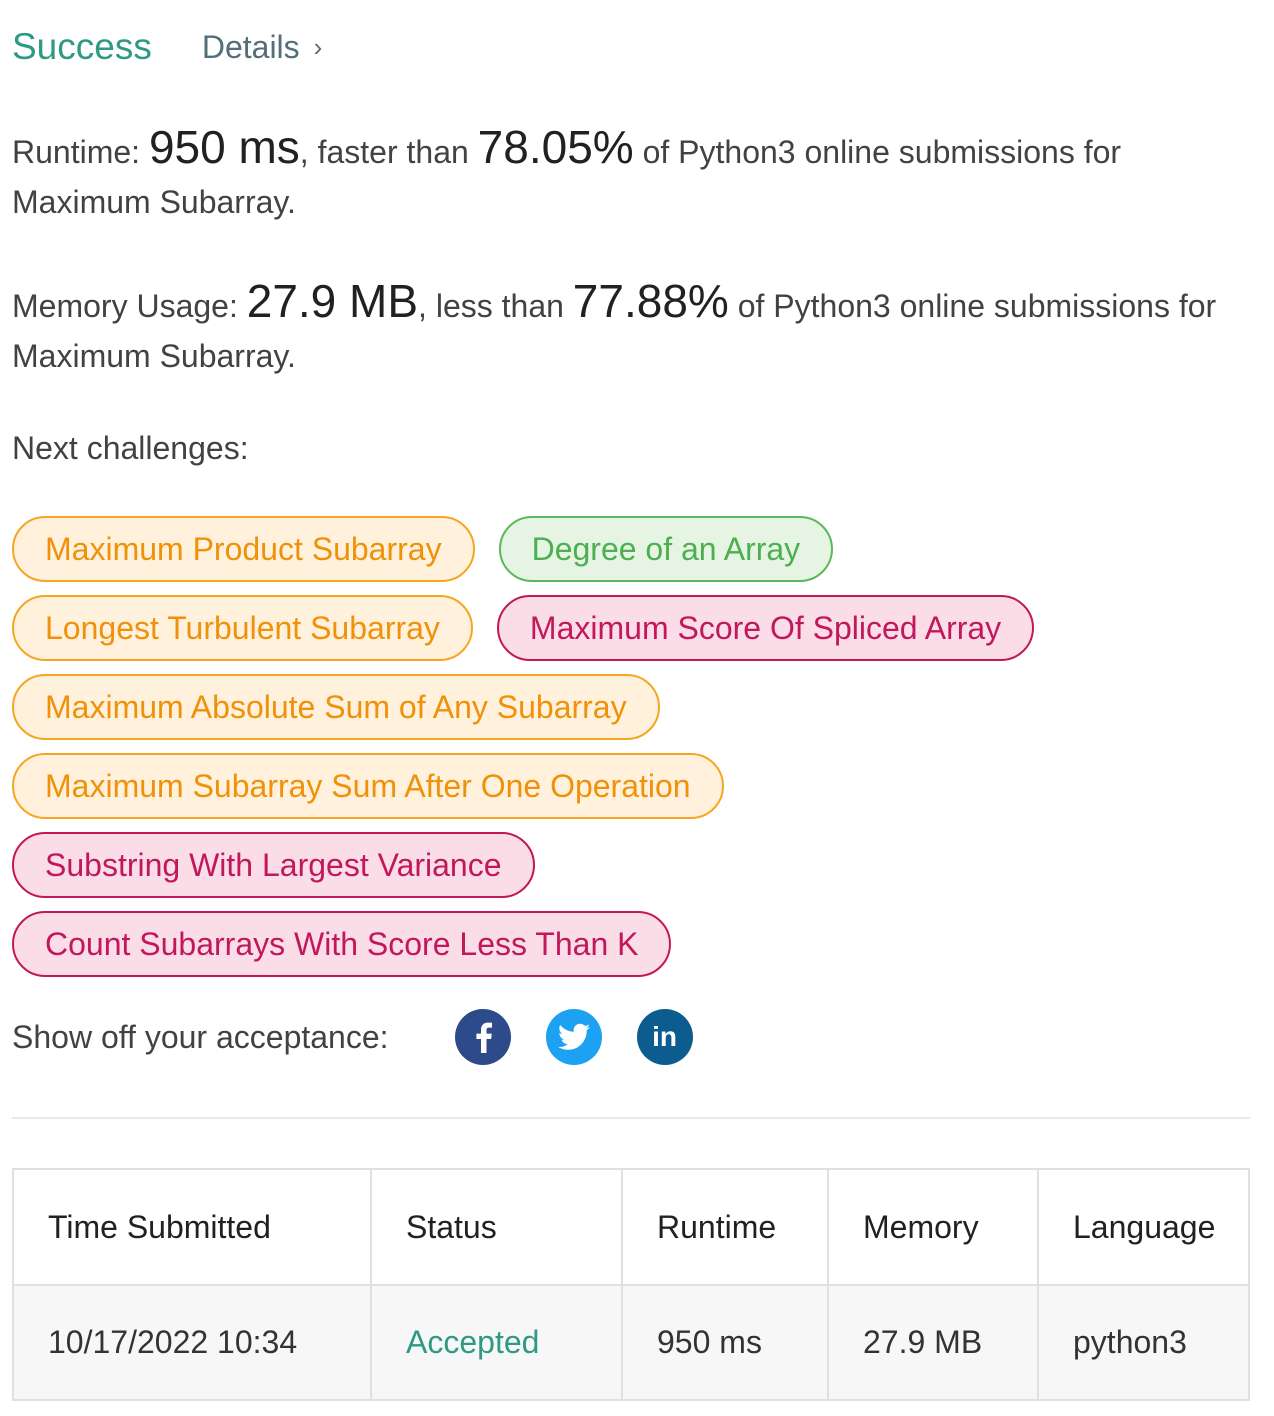 This screenshot has width=1274, height=1416. I want to click on memory-value: 27.9 MB, so click(332, 301).